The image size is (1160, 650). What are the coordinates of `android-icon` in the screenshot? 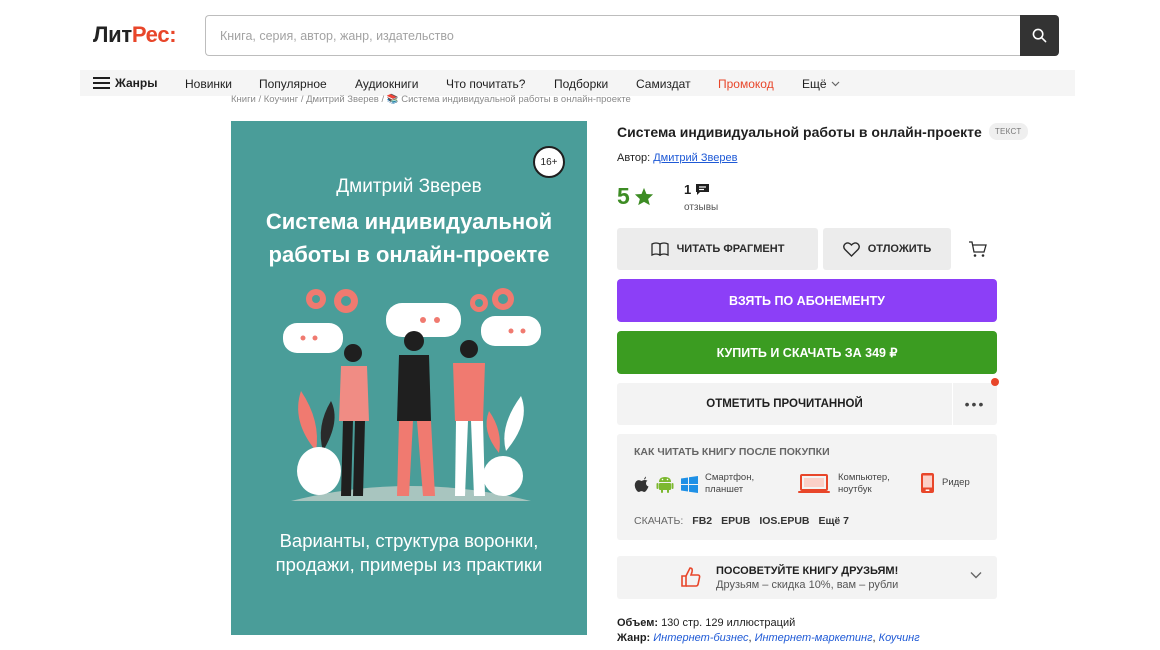 It's located at (665, 485).